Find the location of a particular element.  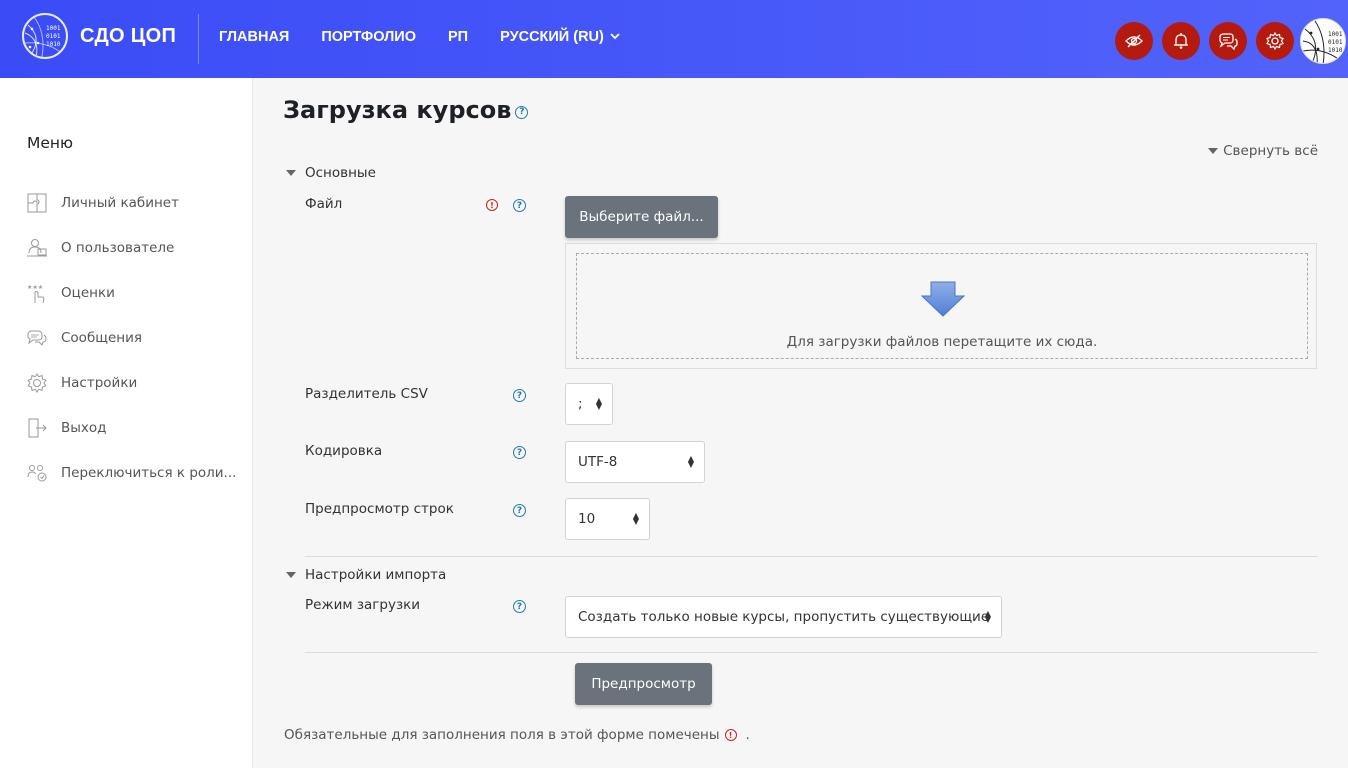

preview-button: Предпросмотр is located at coordinates (643, 684).